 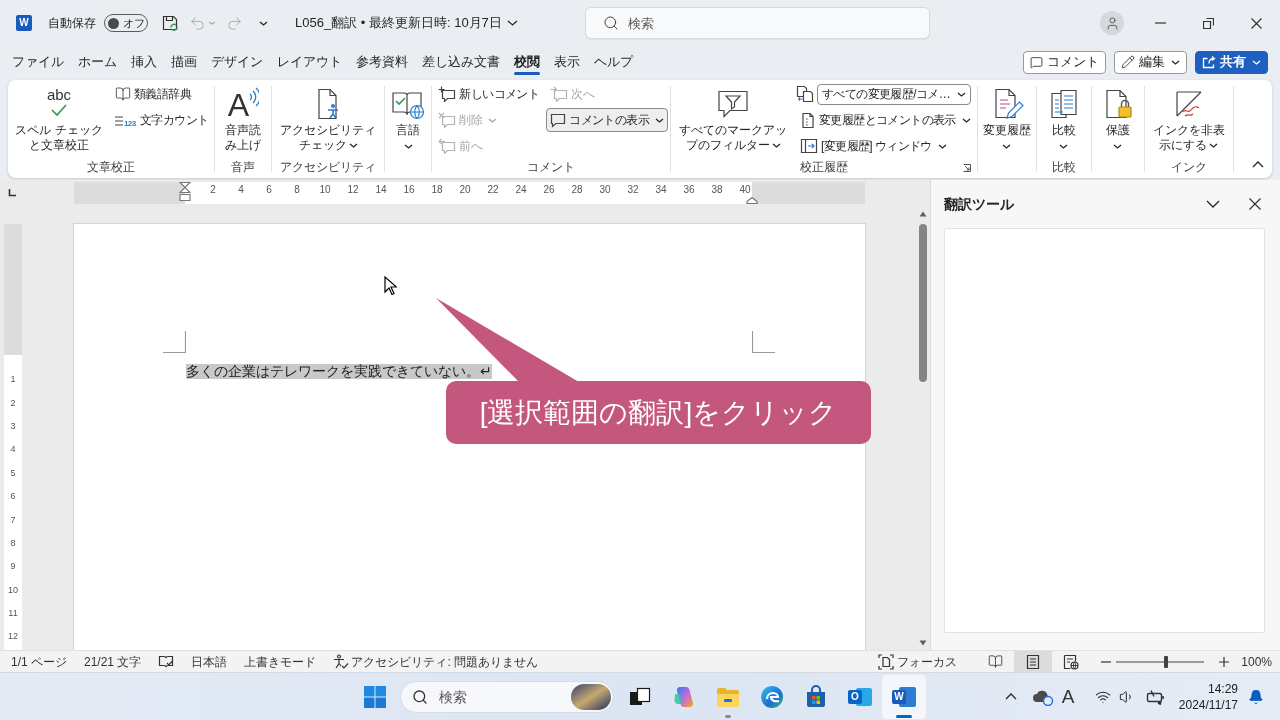 I want to click on ruler-number: 38, so click(x=717, y=190).